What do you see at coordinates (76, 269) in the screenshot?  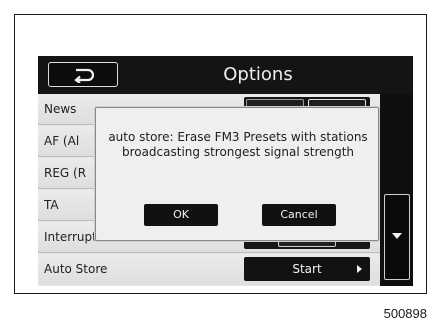 I see `list-item-label: Auto Store` at bounding box center [76, 269].